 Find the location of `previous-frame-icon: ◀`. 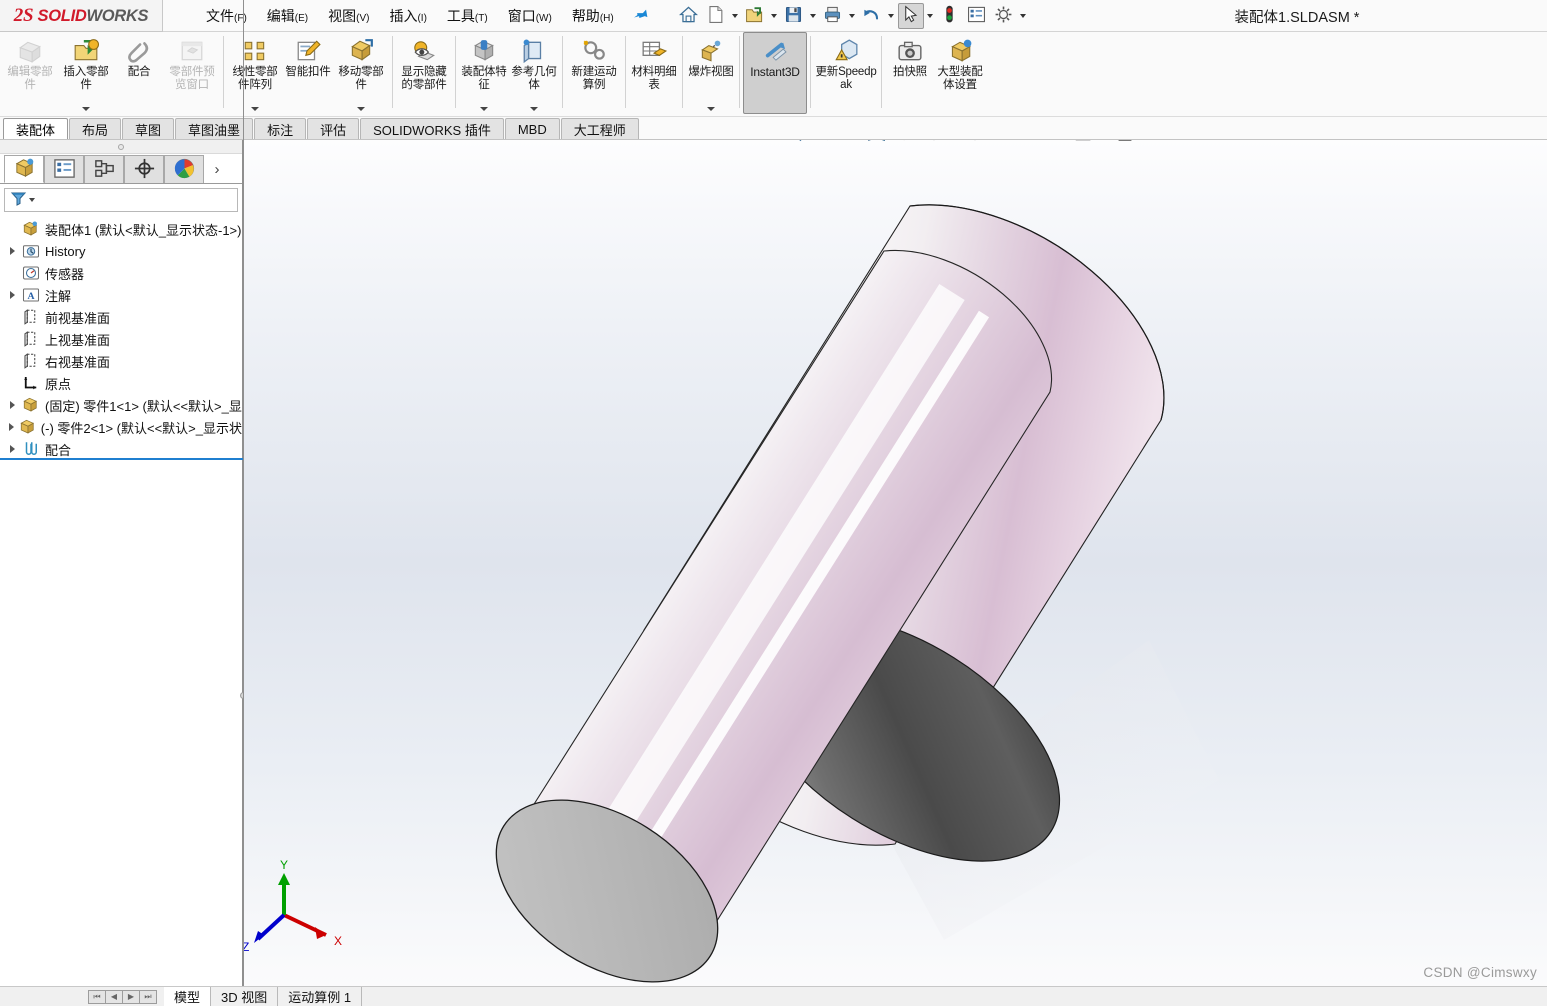

previous-frame-icon: ◀ is located at coordinates (114, 996).